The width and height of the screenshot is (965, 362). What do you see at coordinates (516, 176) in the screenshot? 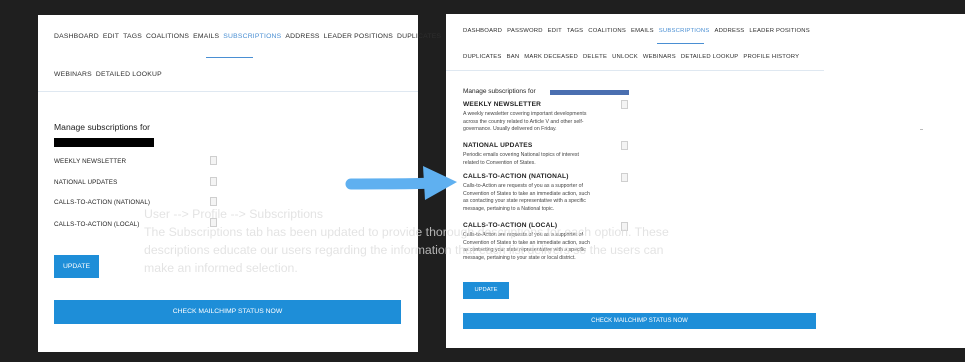
I see `cta-national-title: CALLS-TO-ACTION (NATIONAL)` at bounding box center [516, 176].